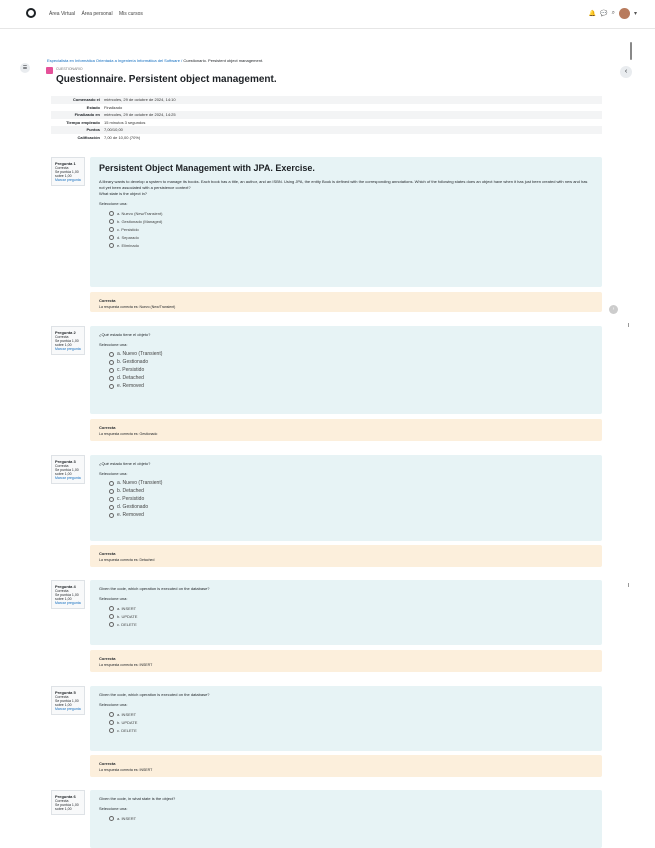  Describe the element at coordinates (69, 69) in the screenshot. I see `activity-label: CUESTIONARIO` at that location.